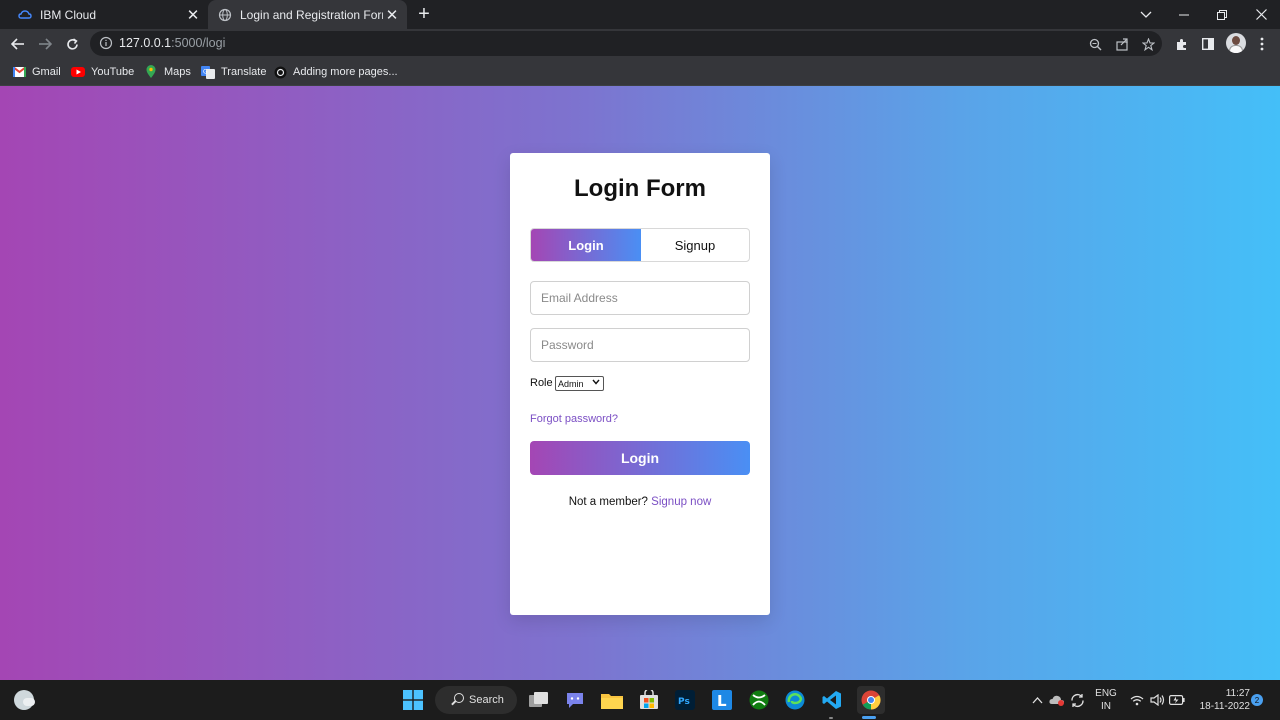  I want to click on tab-login-registration: Login and Registration Form ✕, so click(307, 14).